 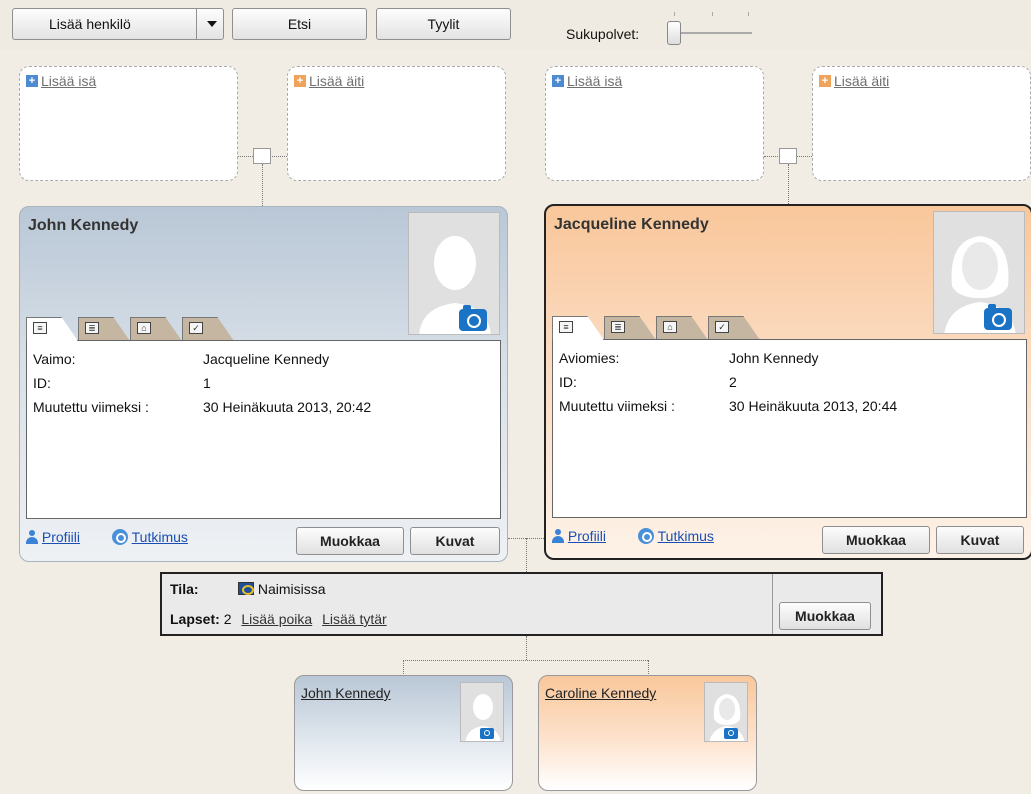 What do you see at coordinates (354, 619) in the screenshot?
I see `add-daughter-link: Lisää tytär` at bounding box center [354, 619].